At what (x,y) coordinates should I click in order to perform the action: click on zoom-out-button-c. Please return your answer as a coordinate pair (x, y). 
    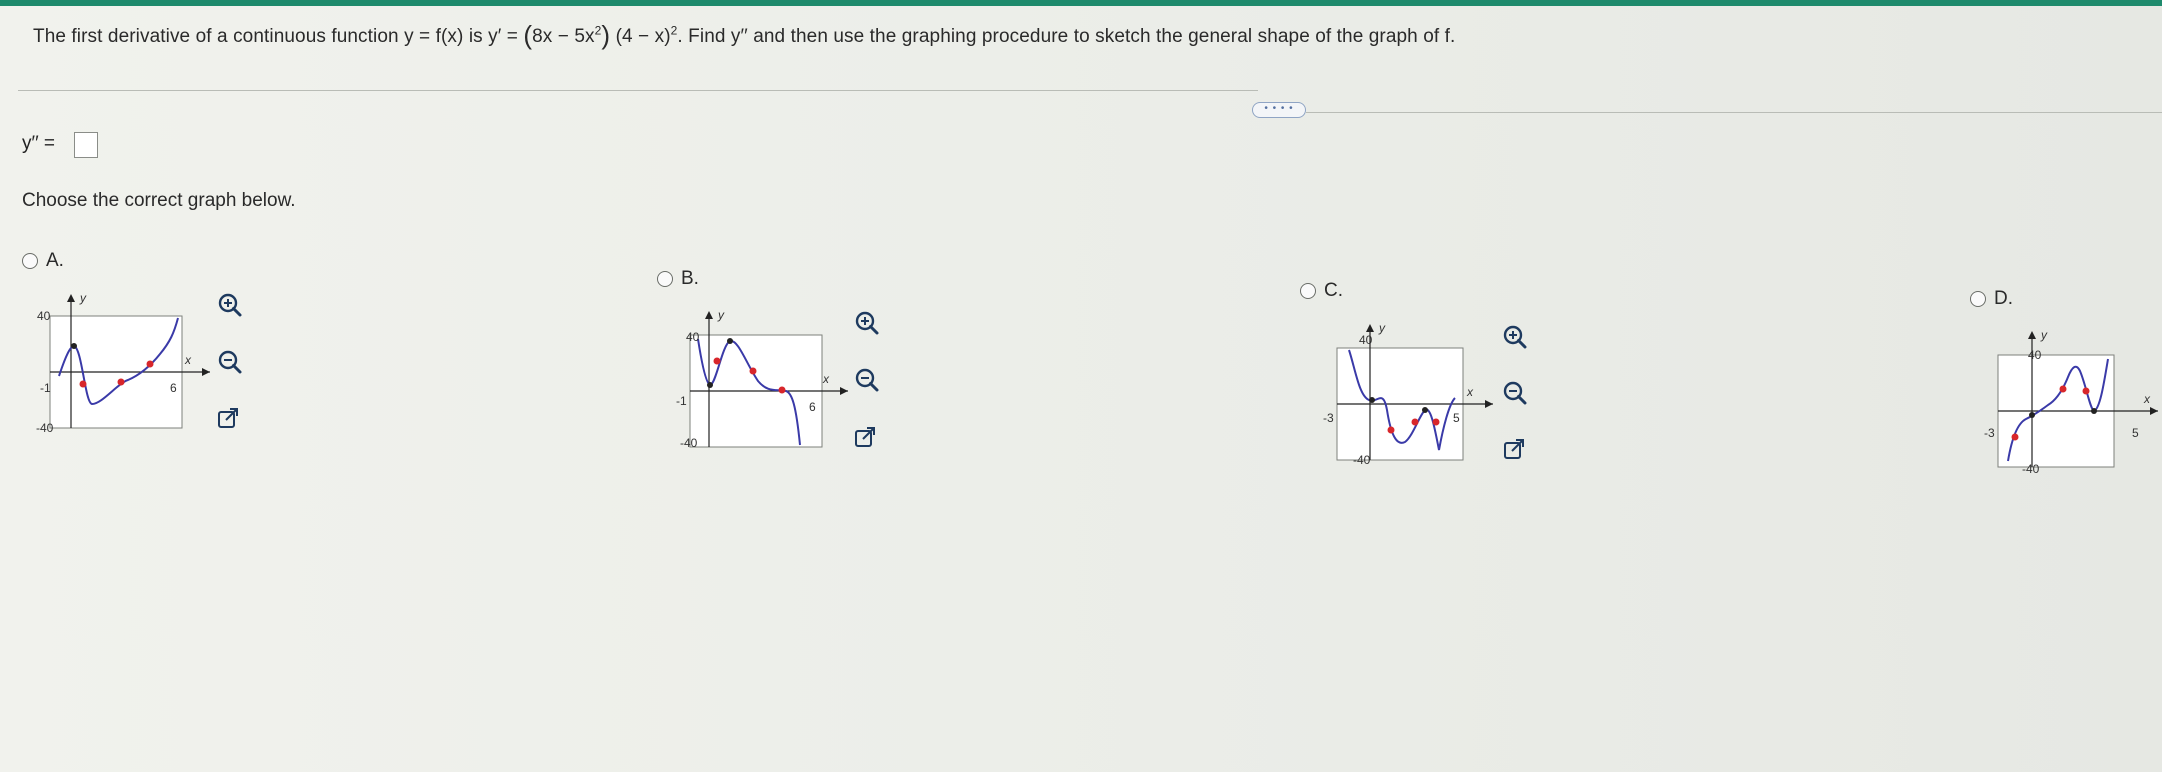
    Looking at the image, I should click on (1515, 393).